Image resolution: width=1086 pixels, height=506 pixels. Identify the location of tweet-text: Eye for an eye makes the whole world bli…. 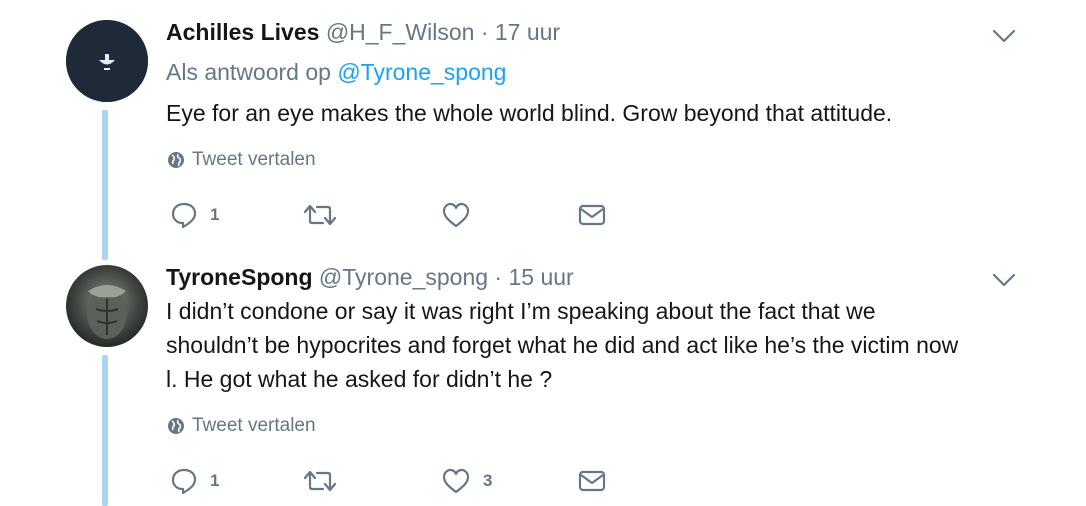
(606, 113).